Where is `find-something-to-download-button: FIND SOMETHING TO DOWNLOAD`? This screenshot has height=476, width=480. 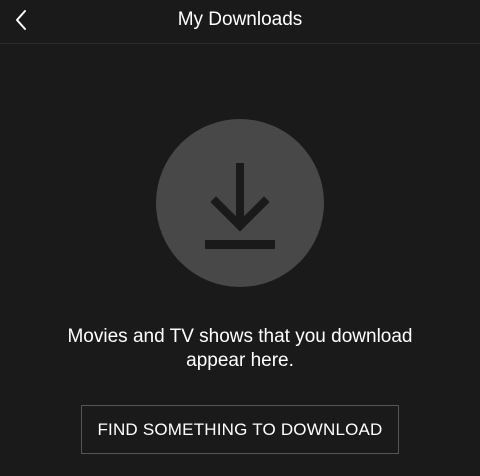
find-something-to-download-button: FIND SOMETHING TO DOWNLOAD is located at coordinates (240, 429).